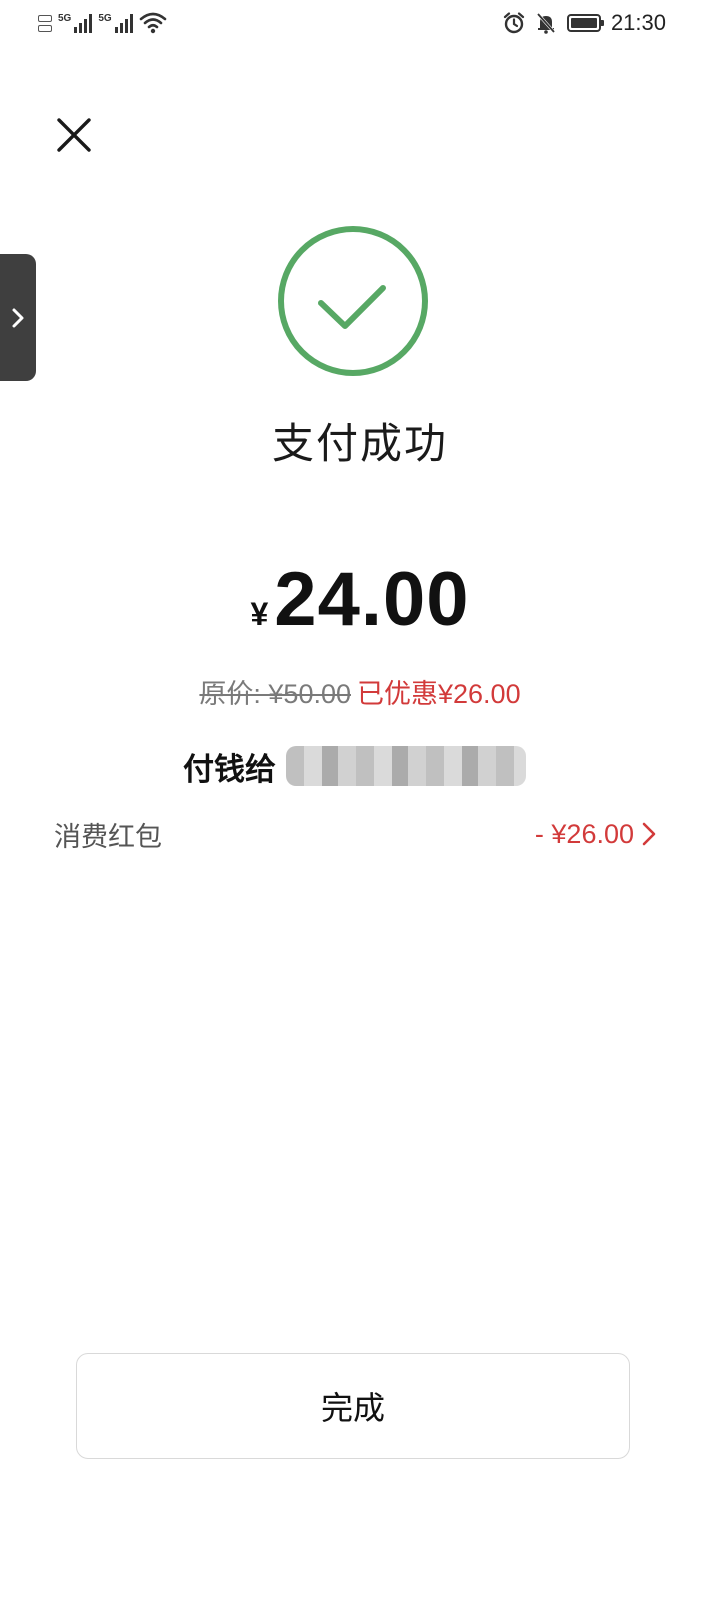  Describe the element at coordinates (359, 443) in the screenshot. I see `payment-success-title: 支付成功` at that location.